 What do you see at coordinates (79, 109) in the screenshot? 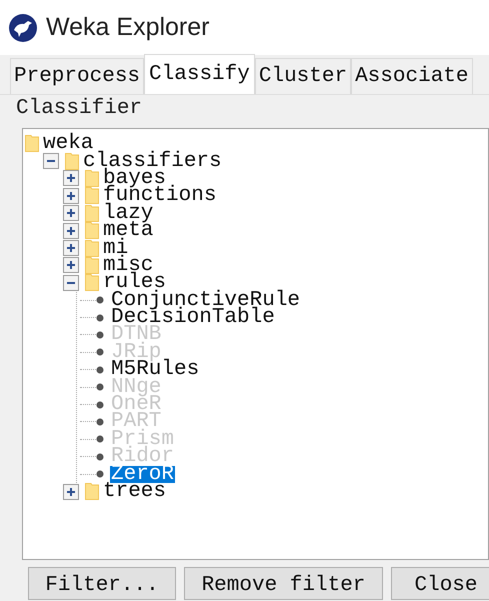
I see `panel-title: Classifier` at bounding box center [79, 109].